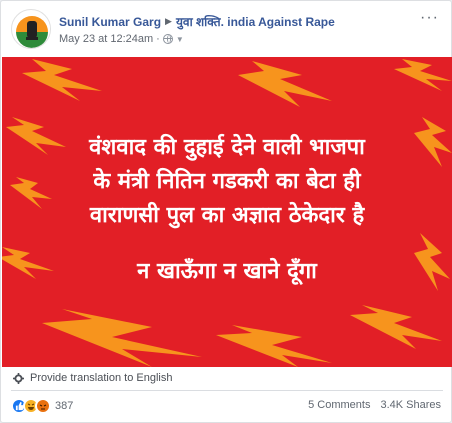 The width and height of the screenshot is (452, 423). I want to click on gear-icon, so click(18, 378).